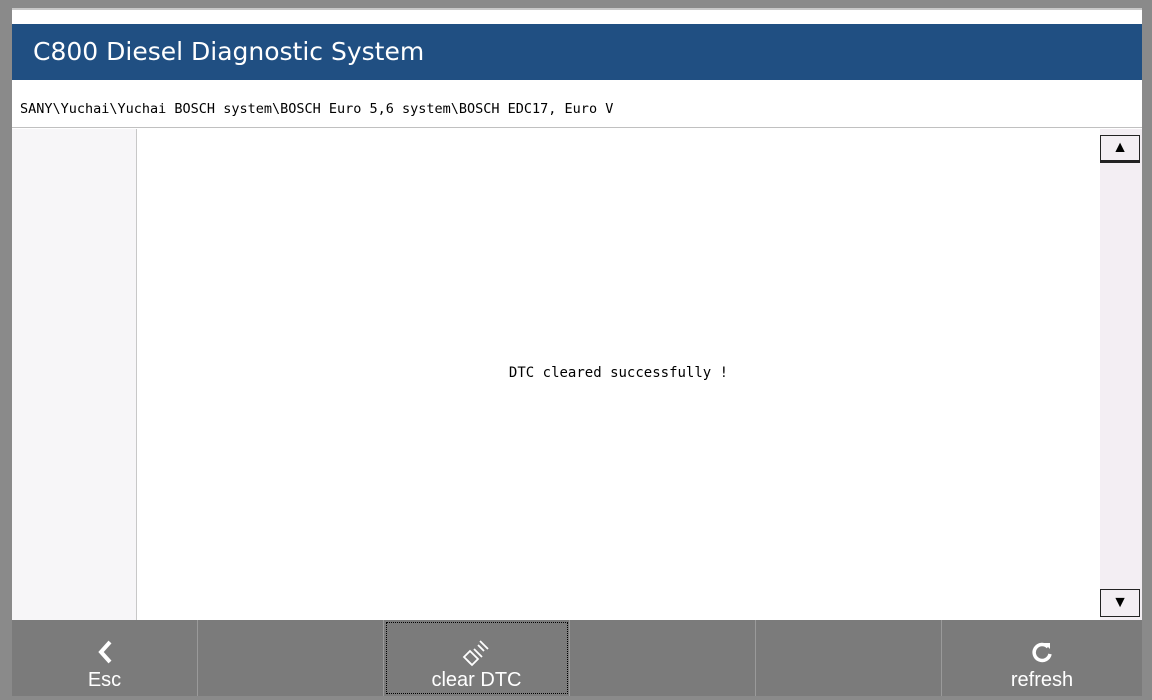 This screenshot has height=700, width=1152. I want to click on esc-label: Esc, so click(104, 680).